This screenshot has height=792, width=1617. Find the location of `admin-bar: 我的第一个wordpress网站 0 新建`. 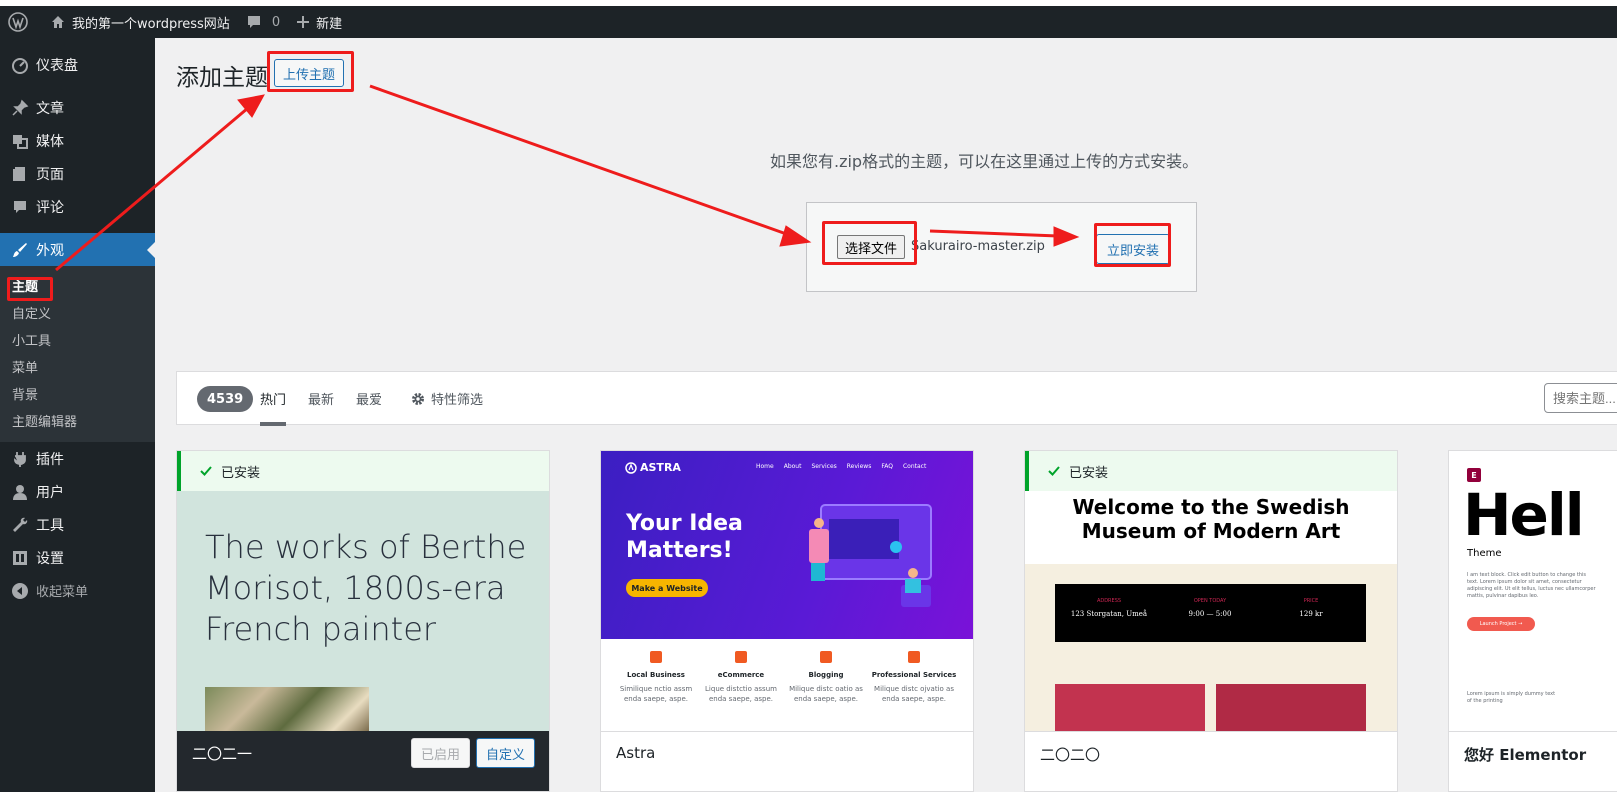

admin-bar: 我的第一个wordpress网站 0 新建 is located at coordinates (808, 22).